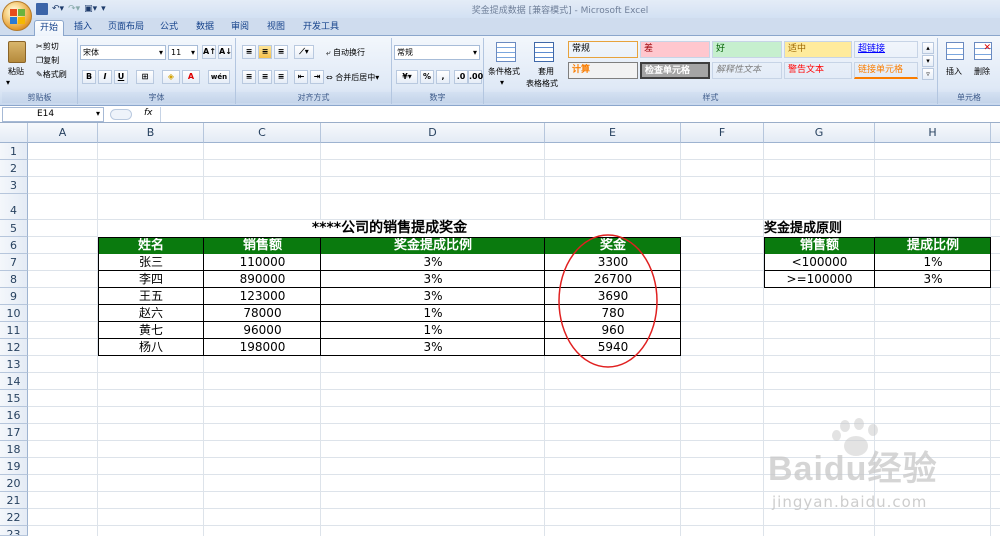  I want to click on tab-formulas: 公式, so click(169, 28).